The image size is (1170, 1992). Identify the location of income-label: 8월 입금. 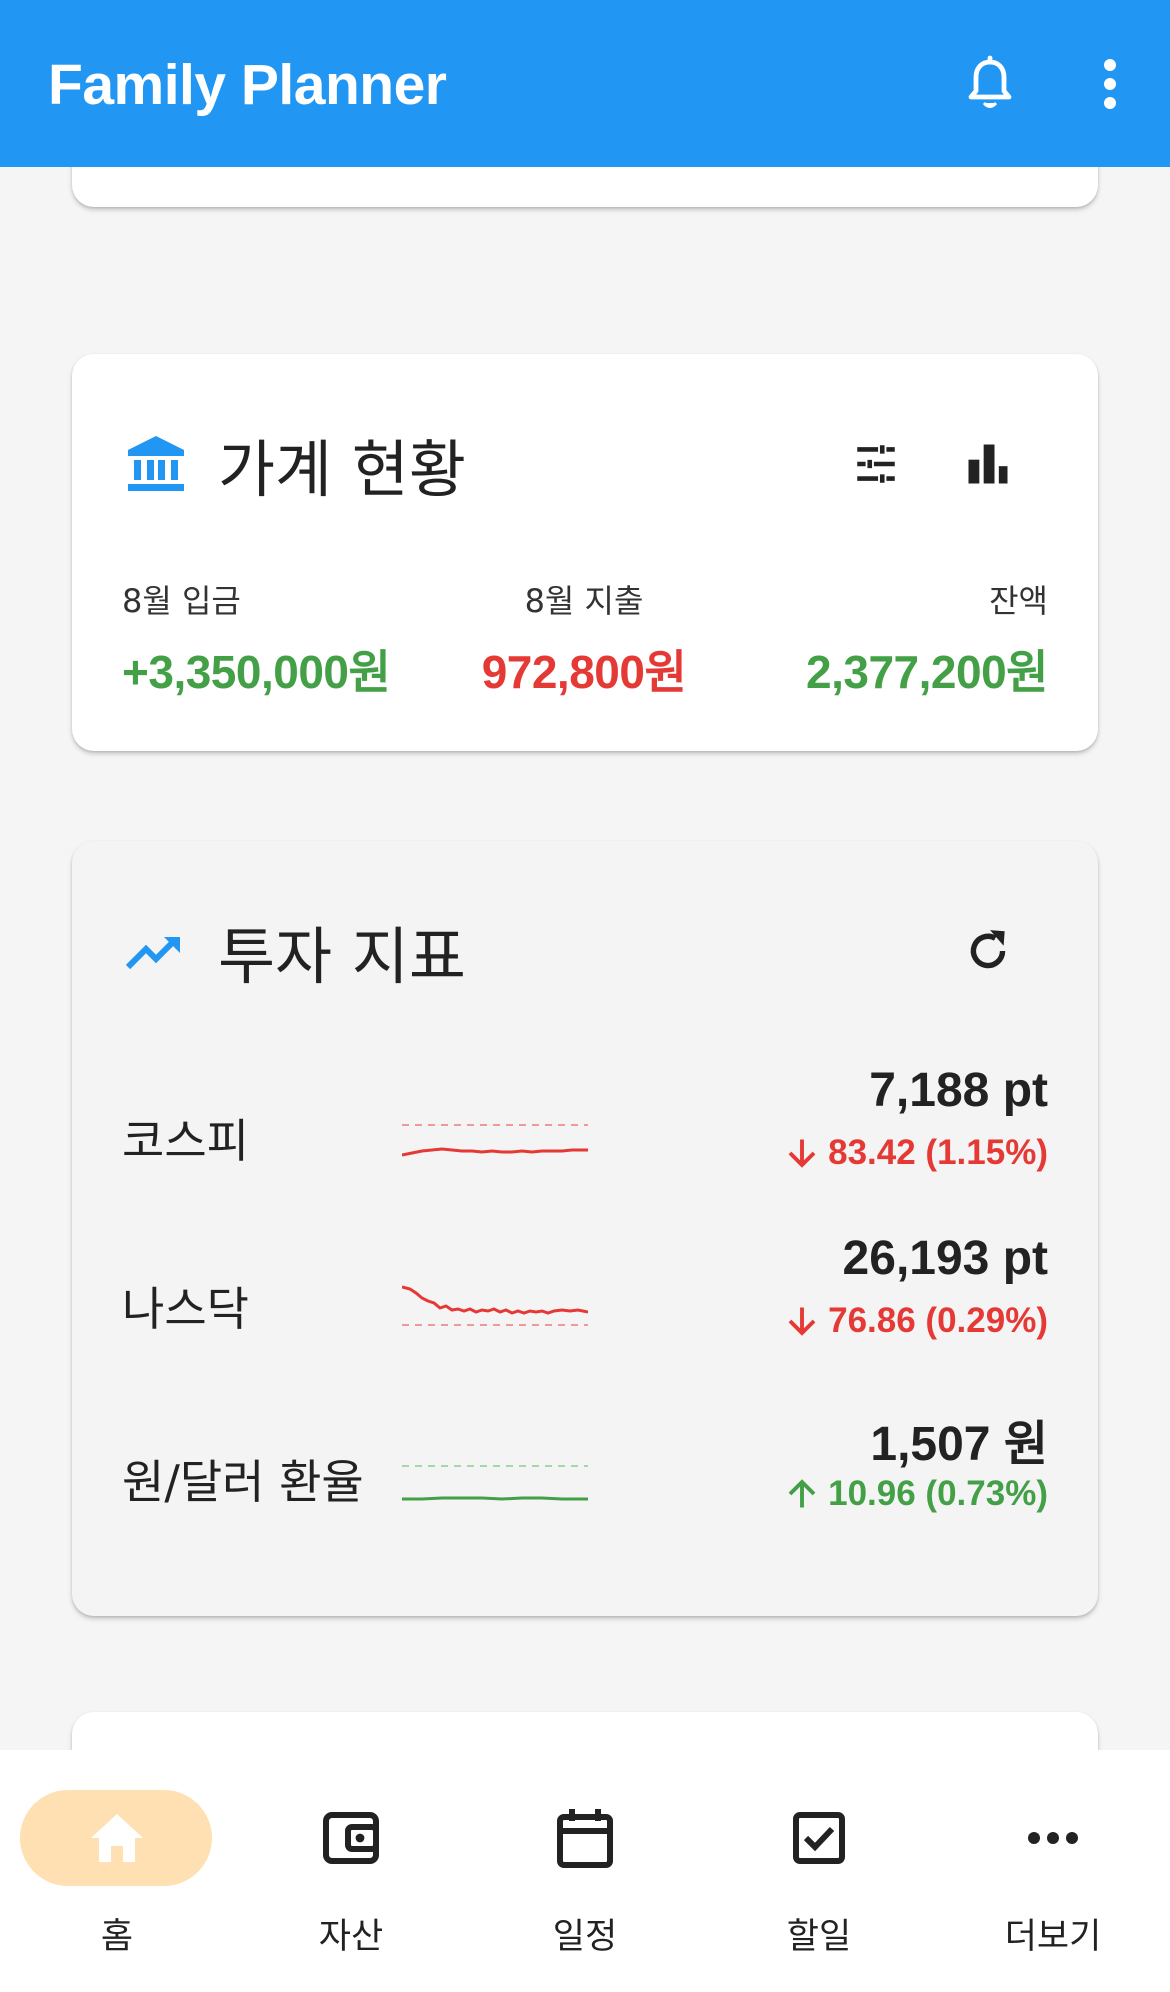
(181, 601).